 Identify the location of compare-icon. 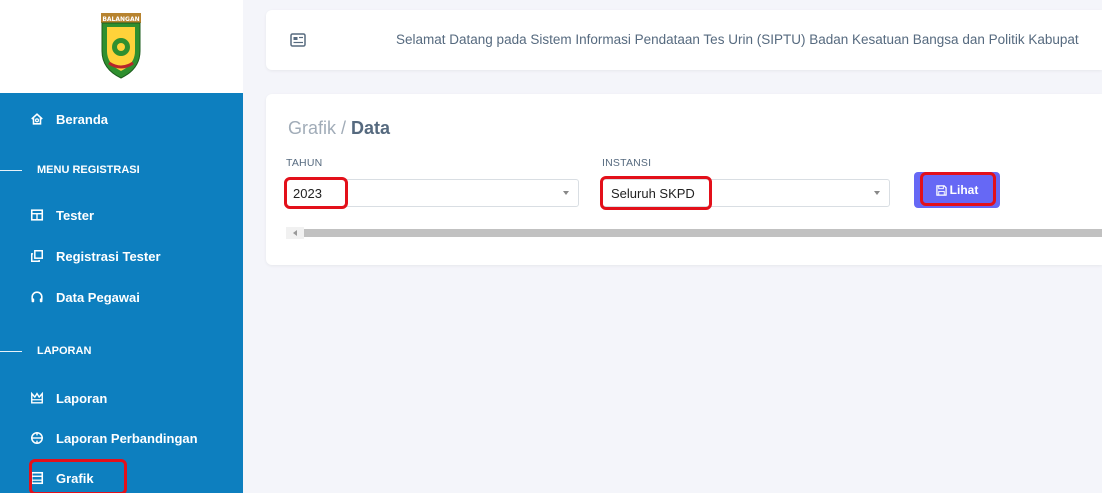
(37, 438).